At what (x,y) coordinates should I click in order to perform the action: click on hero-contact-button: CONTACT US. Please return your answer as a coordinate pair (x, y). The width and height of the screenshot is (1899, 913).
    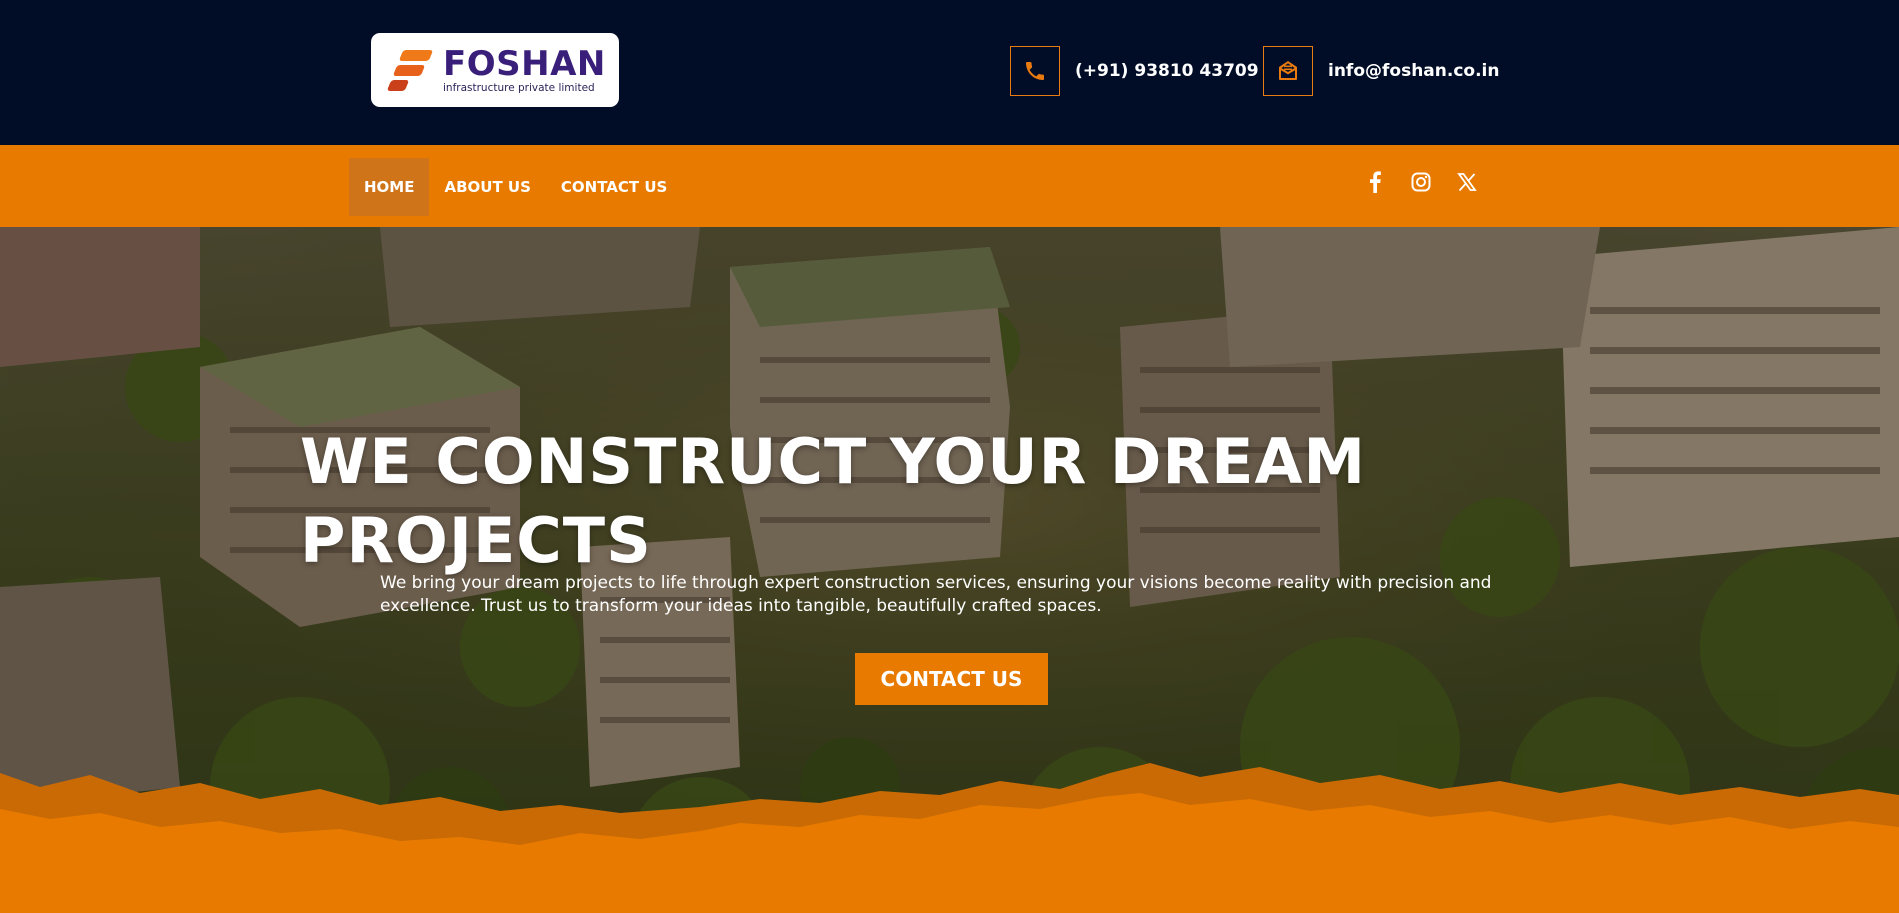
    Looking at the image, I should click on (951, 679).